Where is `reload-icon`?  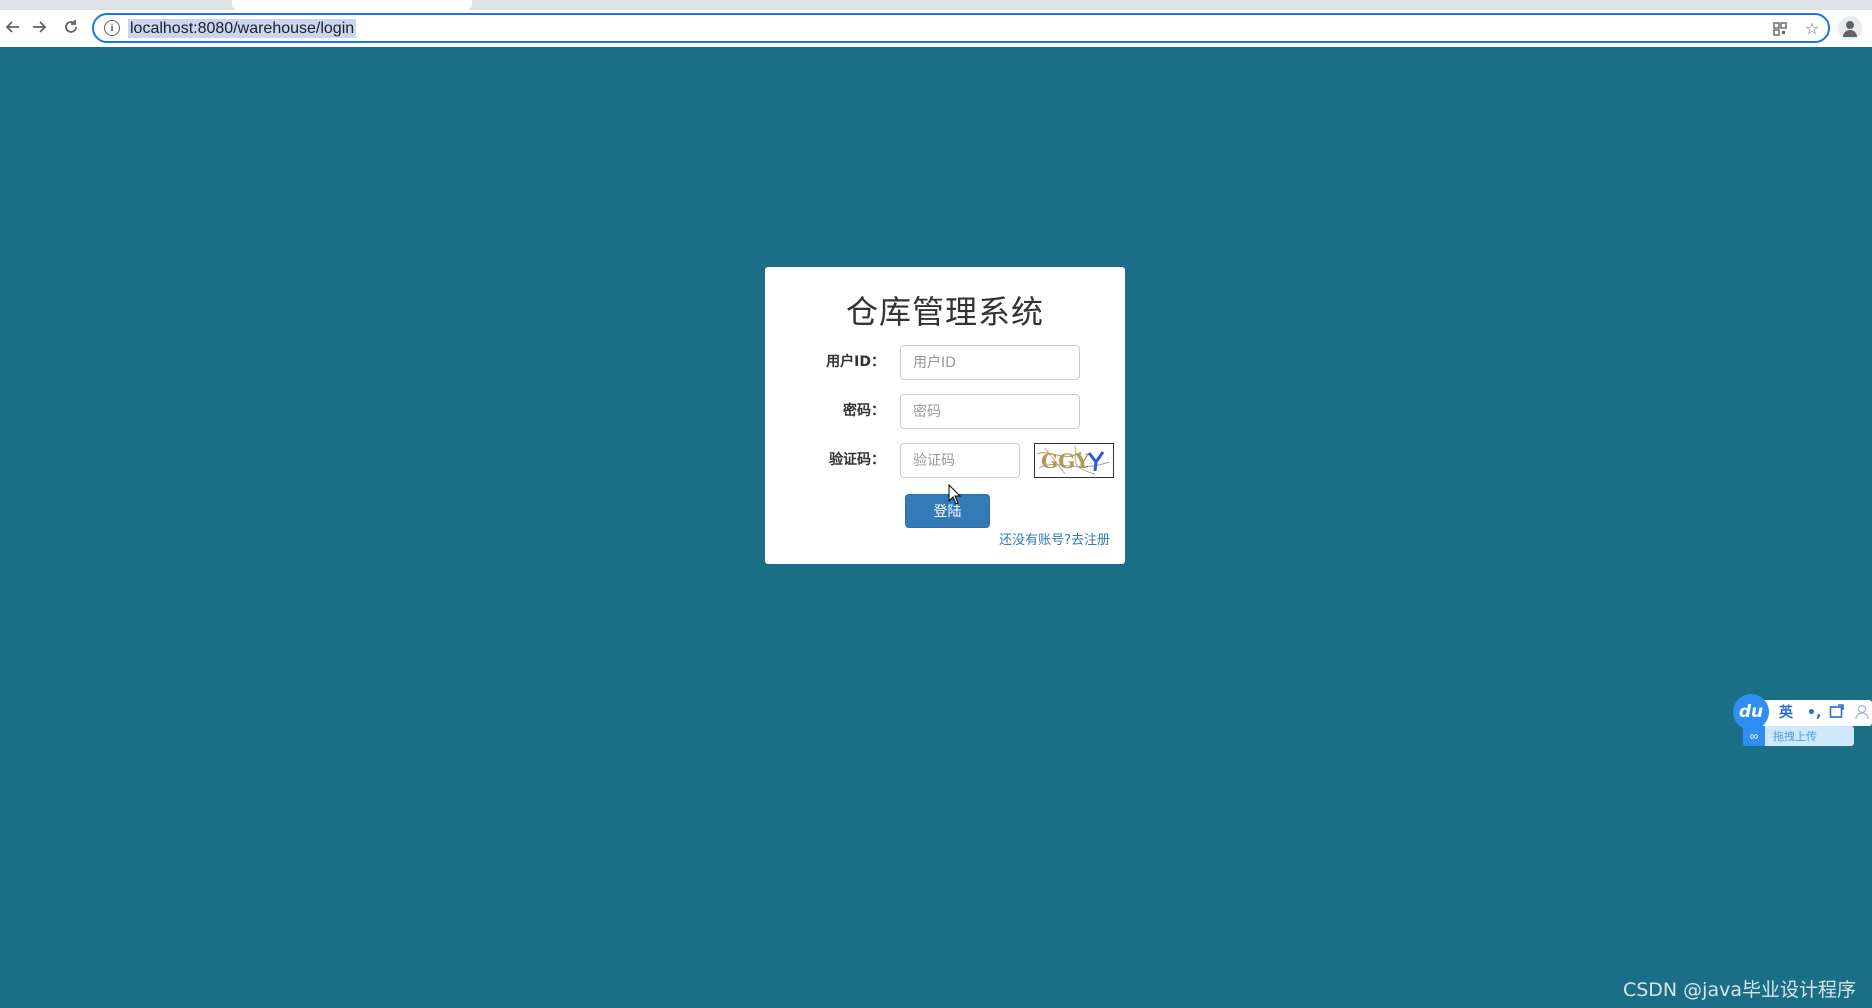
reload-icon is located at coordinates (71, 27).